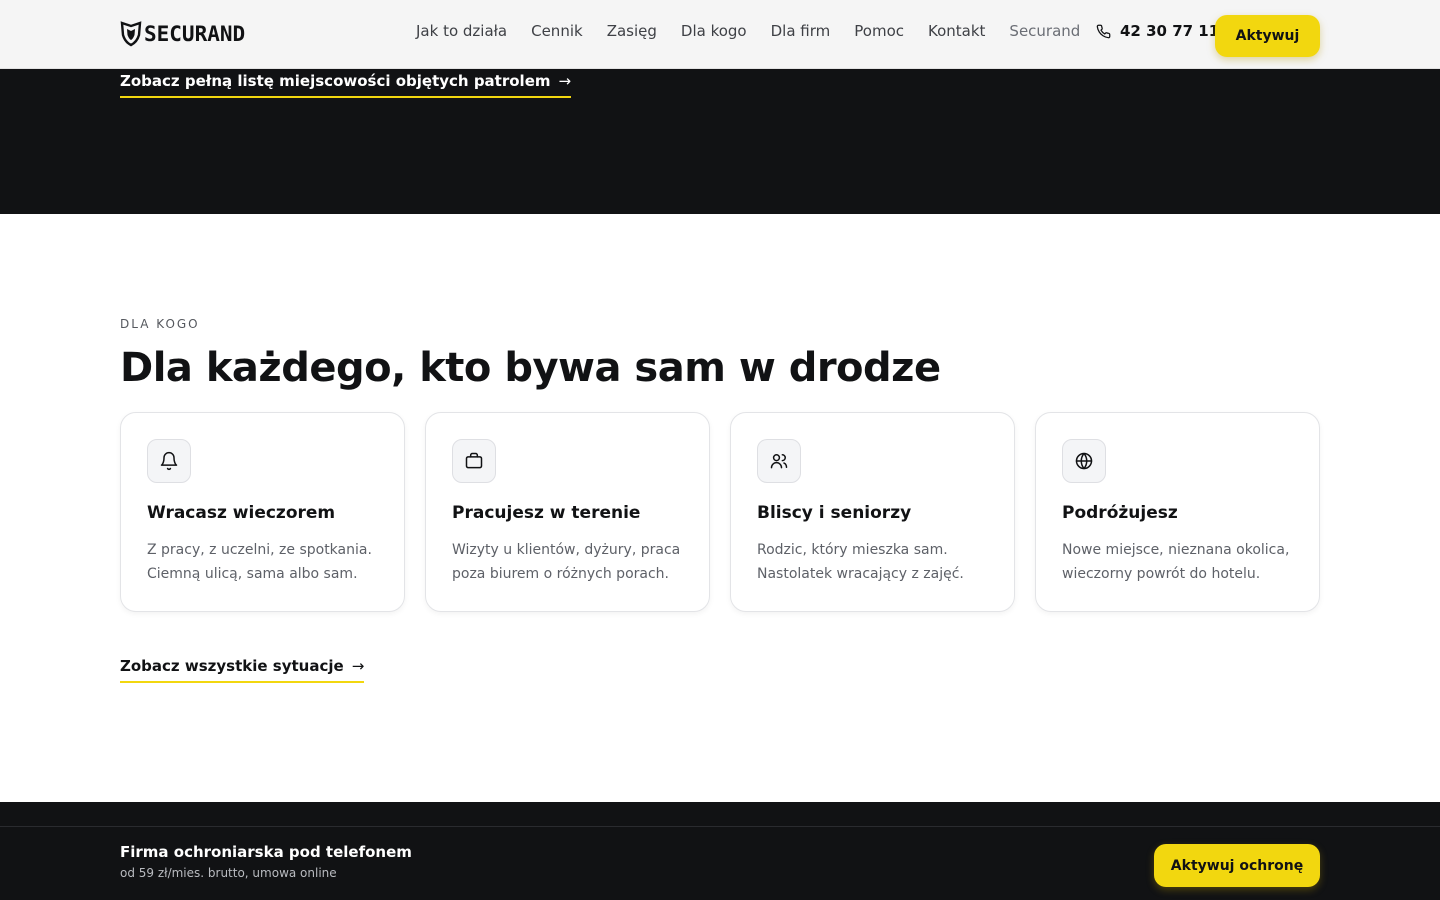 The image size is (1440, 900). I want to click on divider, so click(720, 826).